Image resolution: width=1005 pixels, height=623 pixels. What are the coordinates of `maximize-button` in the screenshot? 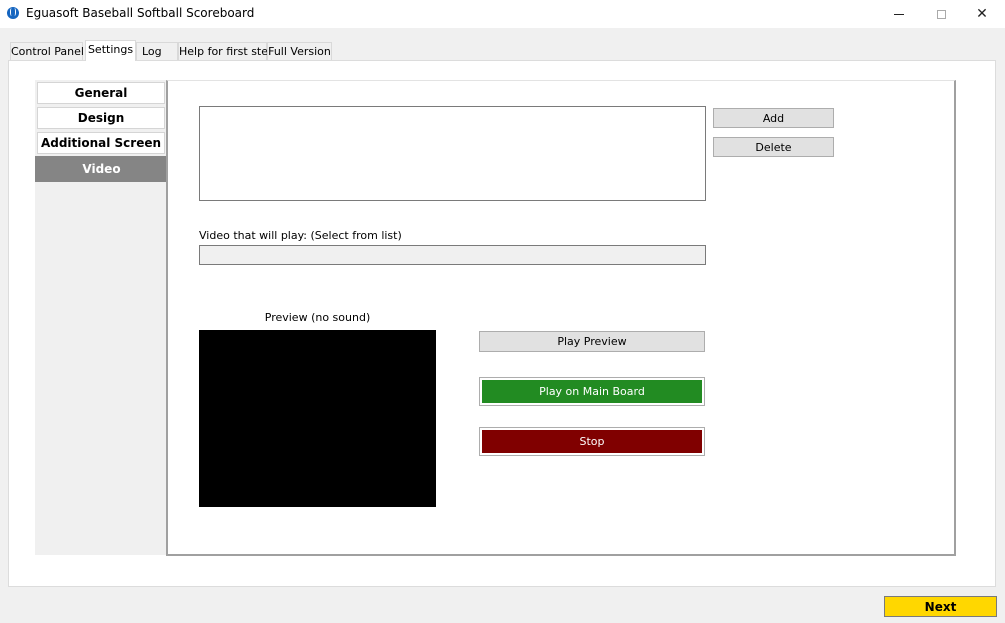 It's located at (941, 14).